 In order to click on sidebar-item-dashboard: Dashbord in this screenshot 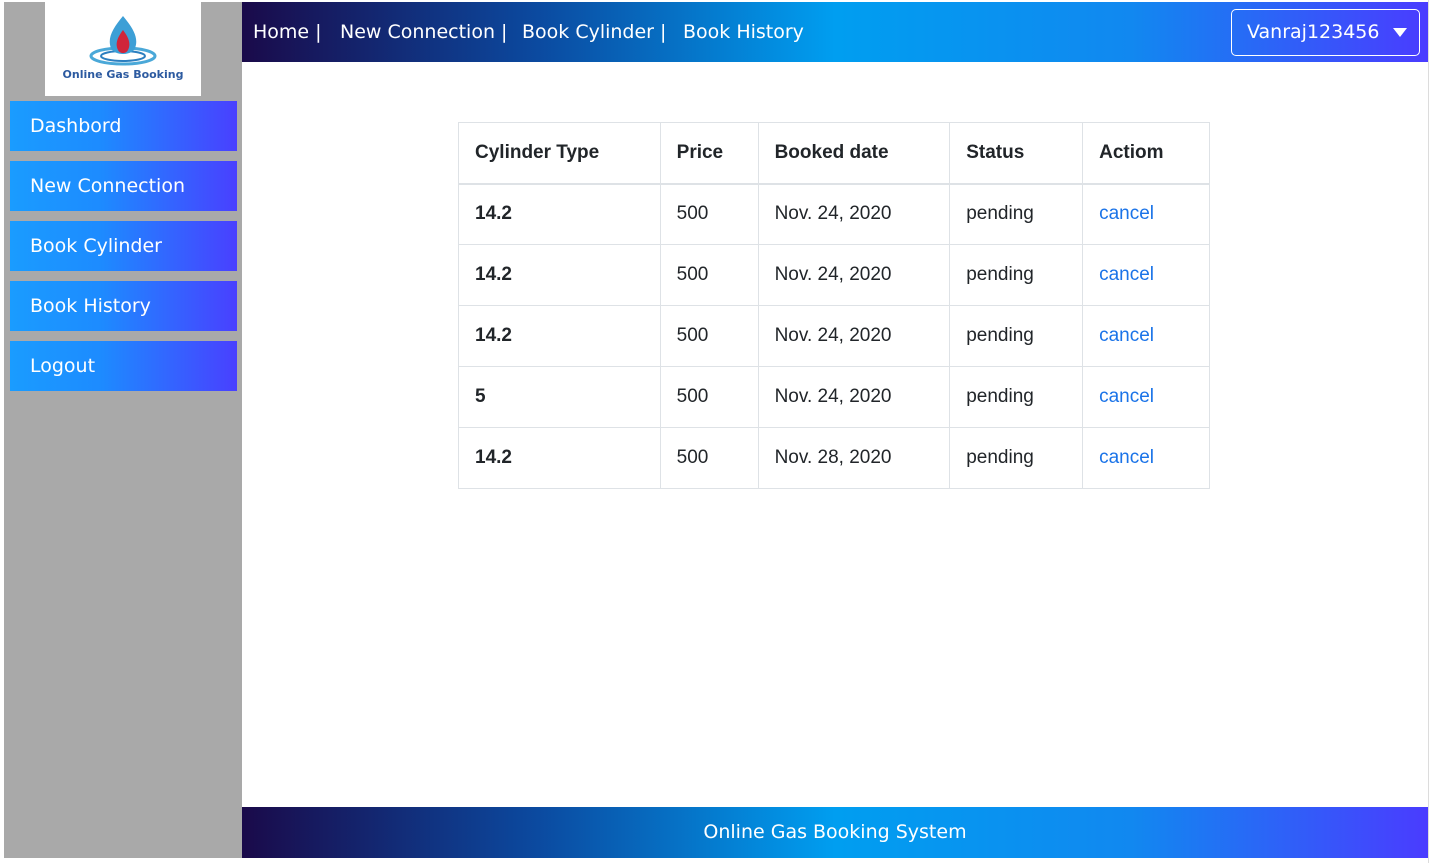, I will do `click(123, 126)`.